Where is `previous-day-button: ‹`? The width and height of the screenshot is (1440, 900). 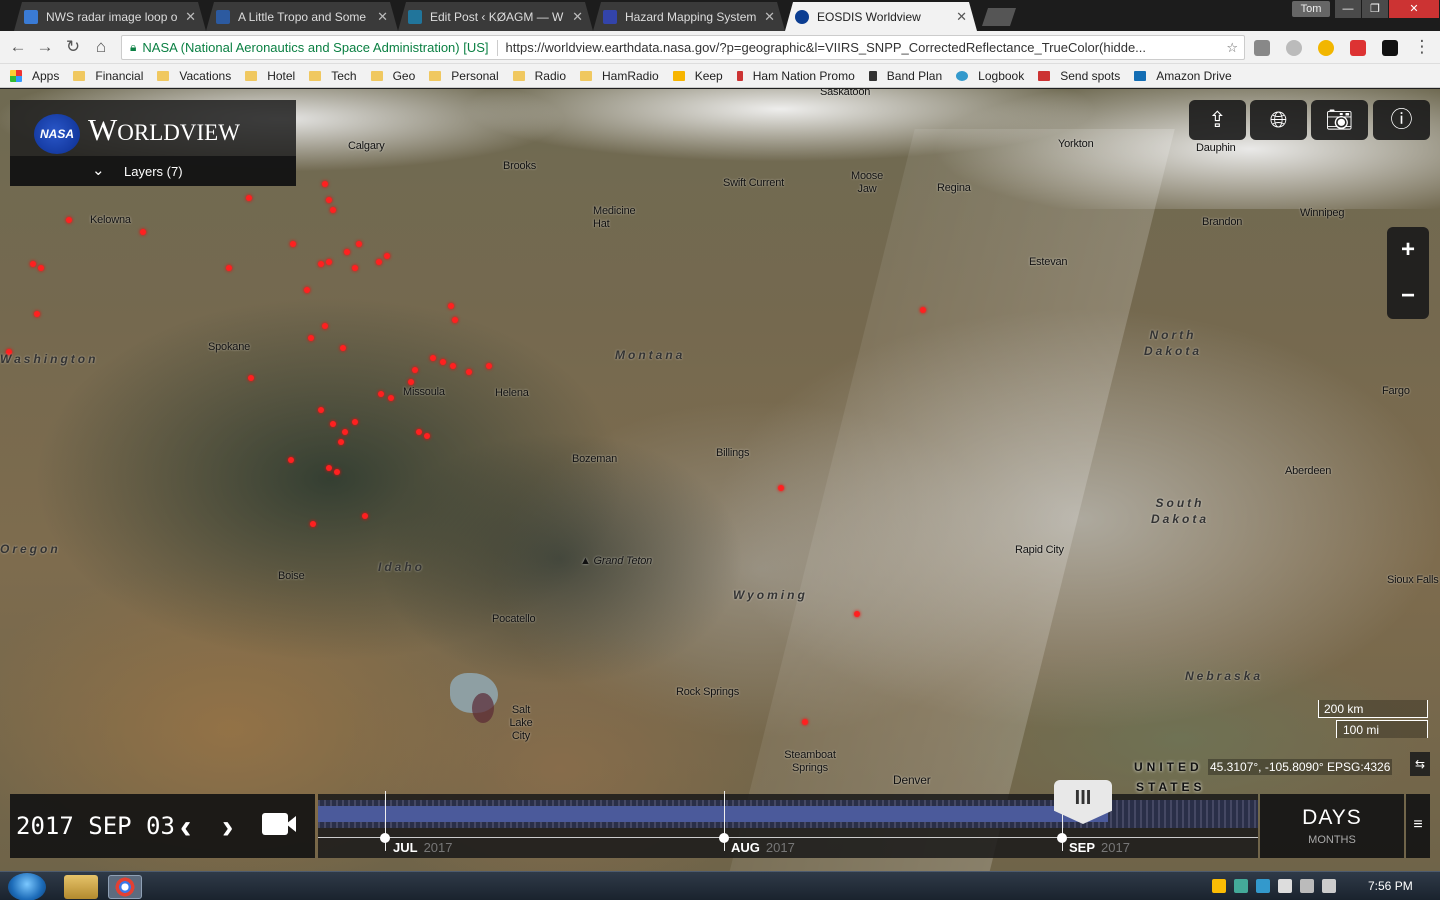 previous-day-button: ‹ is located at coordinates (185, 827).